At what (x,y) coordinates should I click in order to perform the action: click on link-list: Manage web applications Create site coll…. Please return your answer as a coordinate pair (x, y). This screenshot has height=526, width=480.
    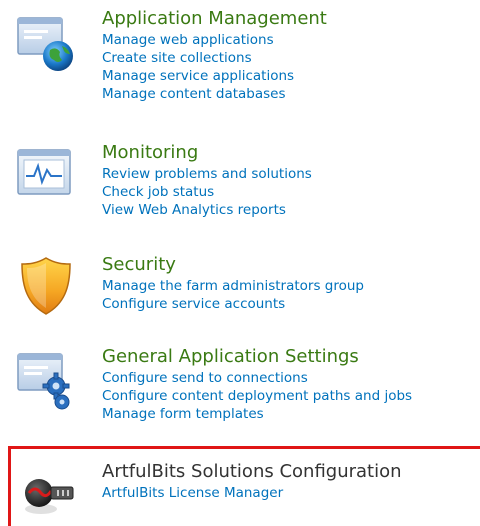
    Looking at the image, I should click on (291, 67).